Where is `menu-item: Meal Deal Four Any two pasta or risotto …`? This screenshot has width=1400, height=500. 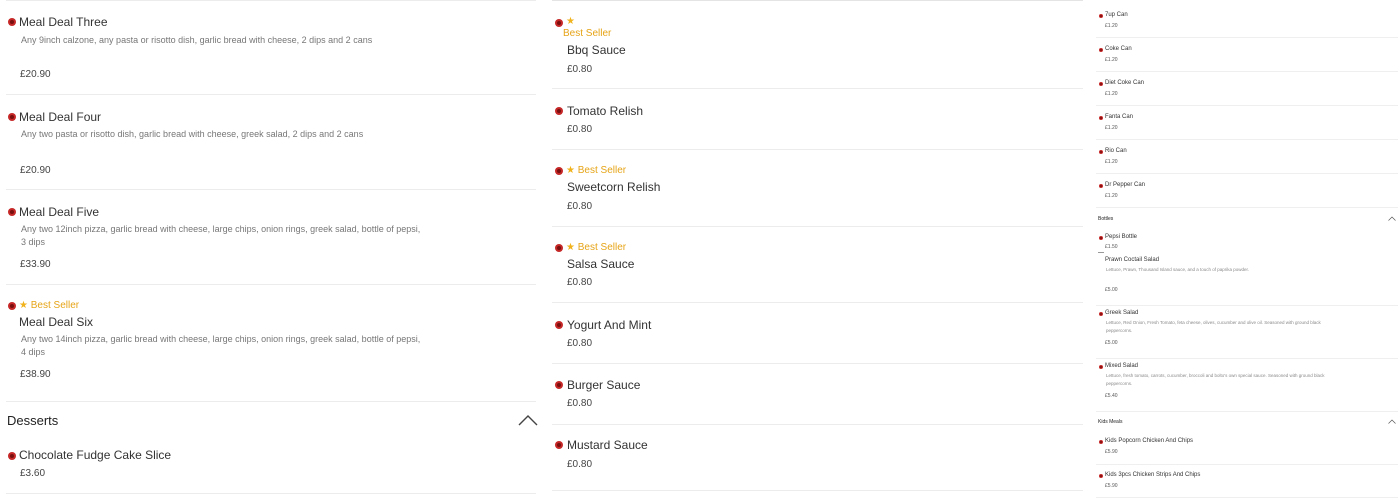
menu-item: Meal Deal Four Any two pasta or risotto … is located at coordinates (271, 142).